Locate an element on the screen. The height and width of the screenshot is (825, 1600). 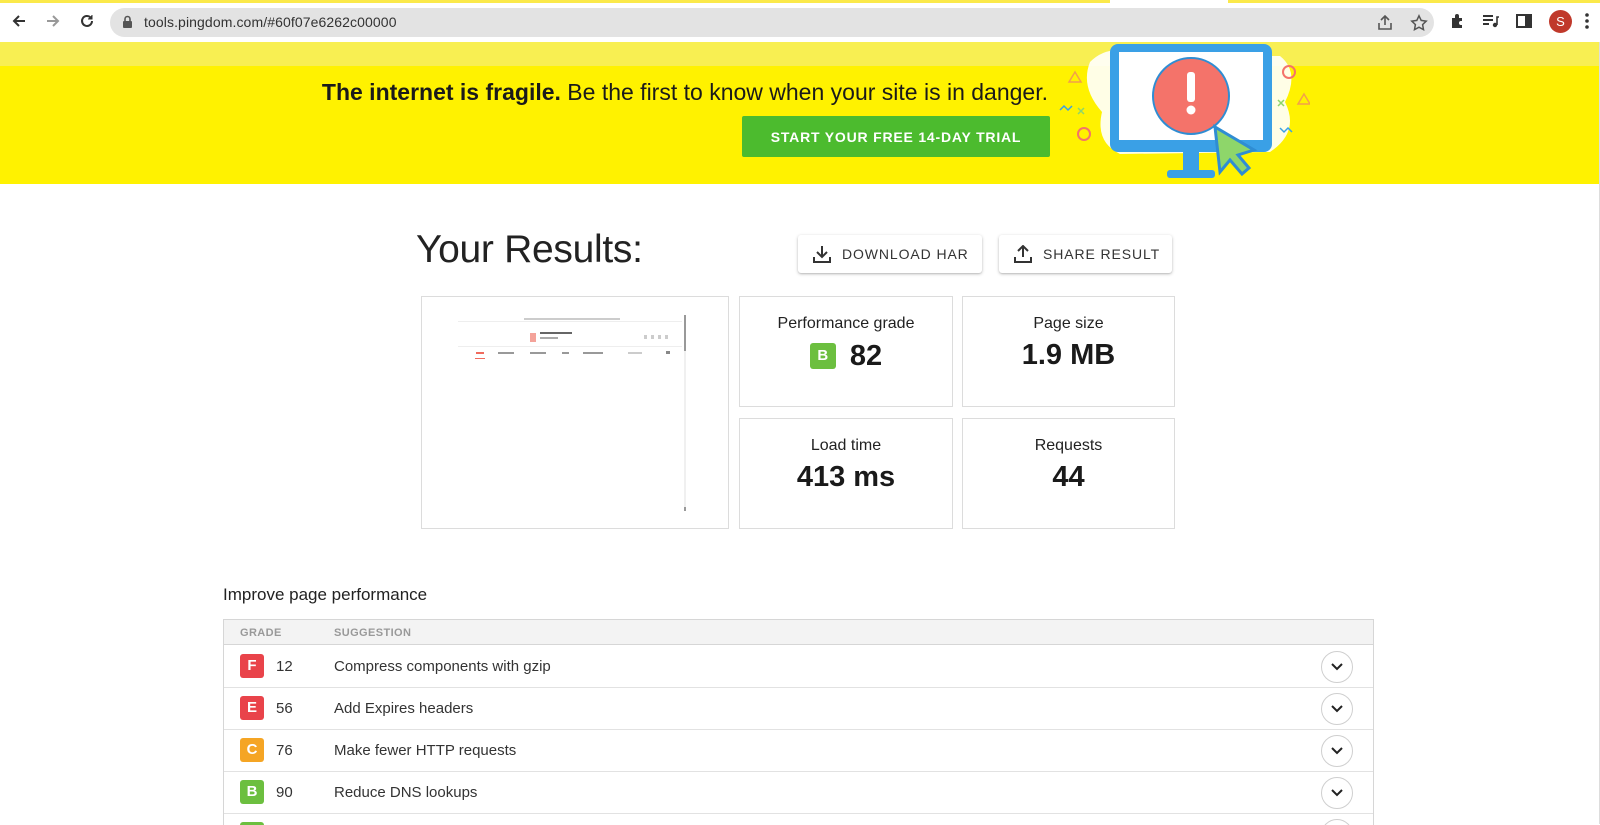
suggestion-text: Compress components with gzip is located at coordinates (442, 666).